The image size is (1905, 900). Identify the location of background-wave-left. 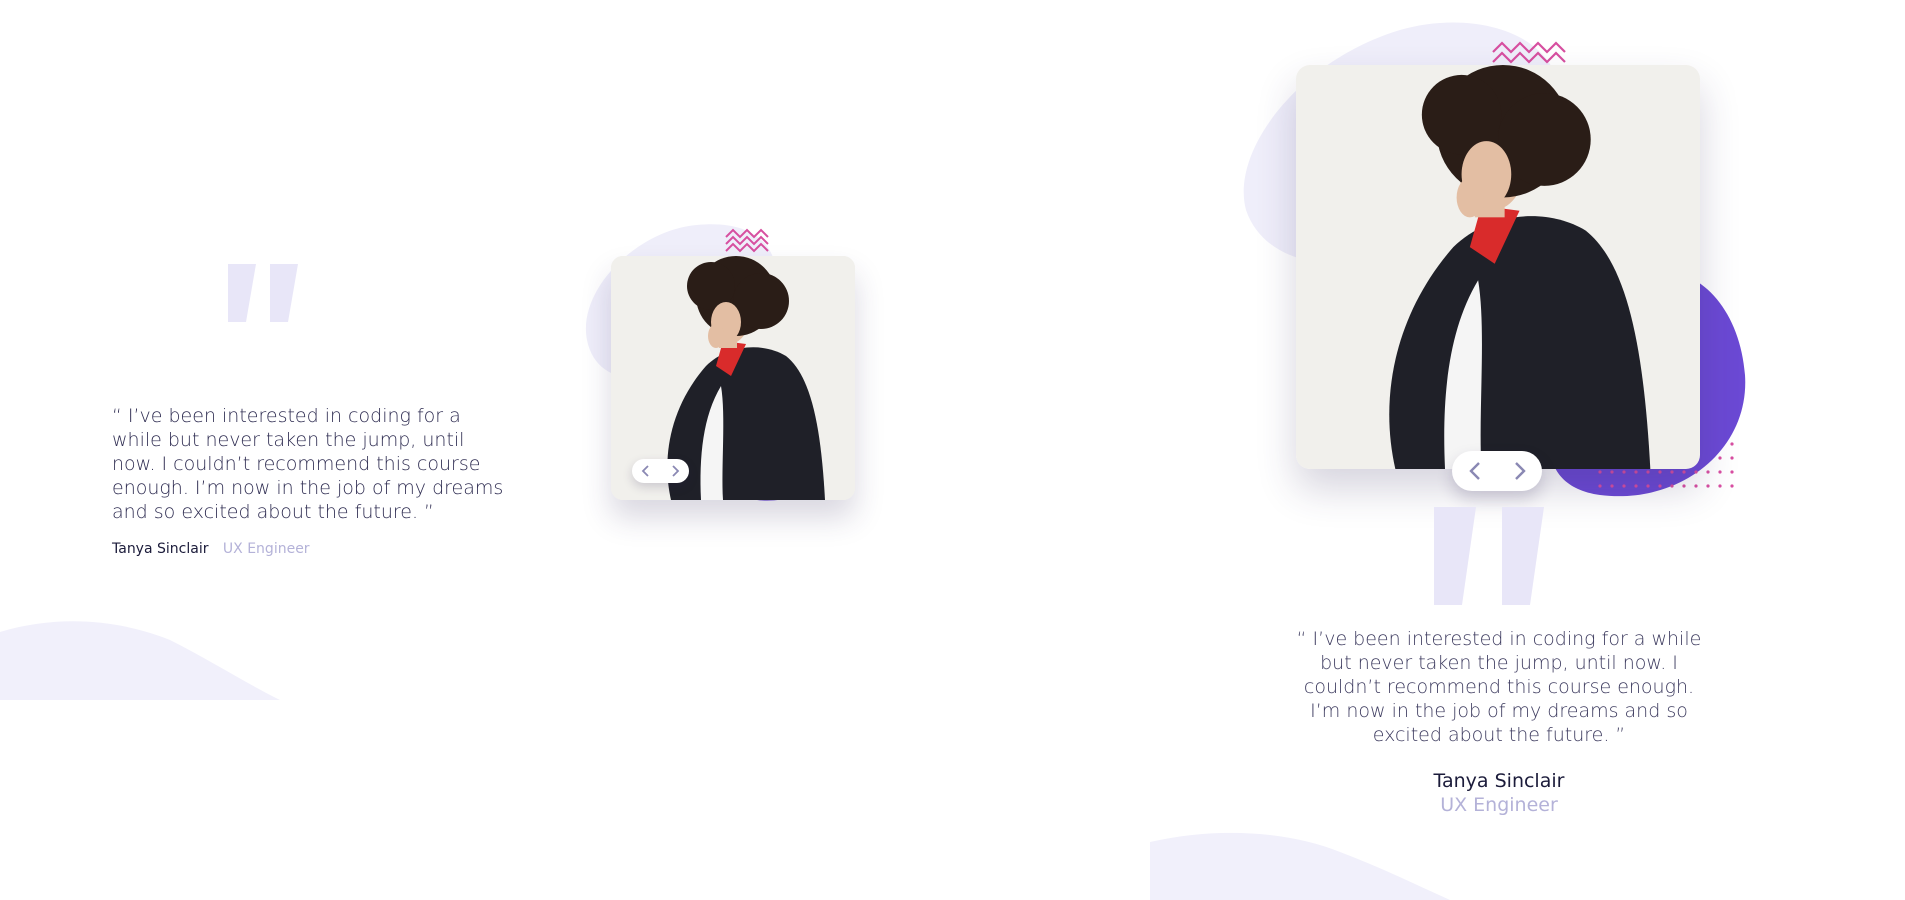
(140, 660).